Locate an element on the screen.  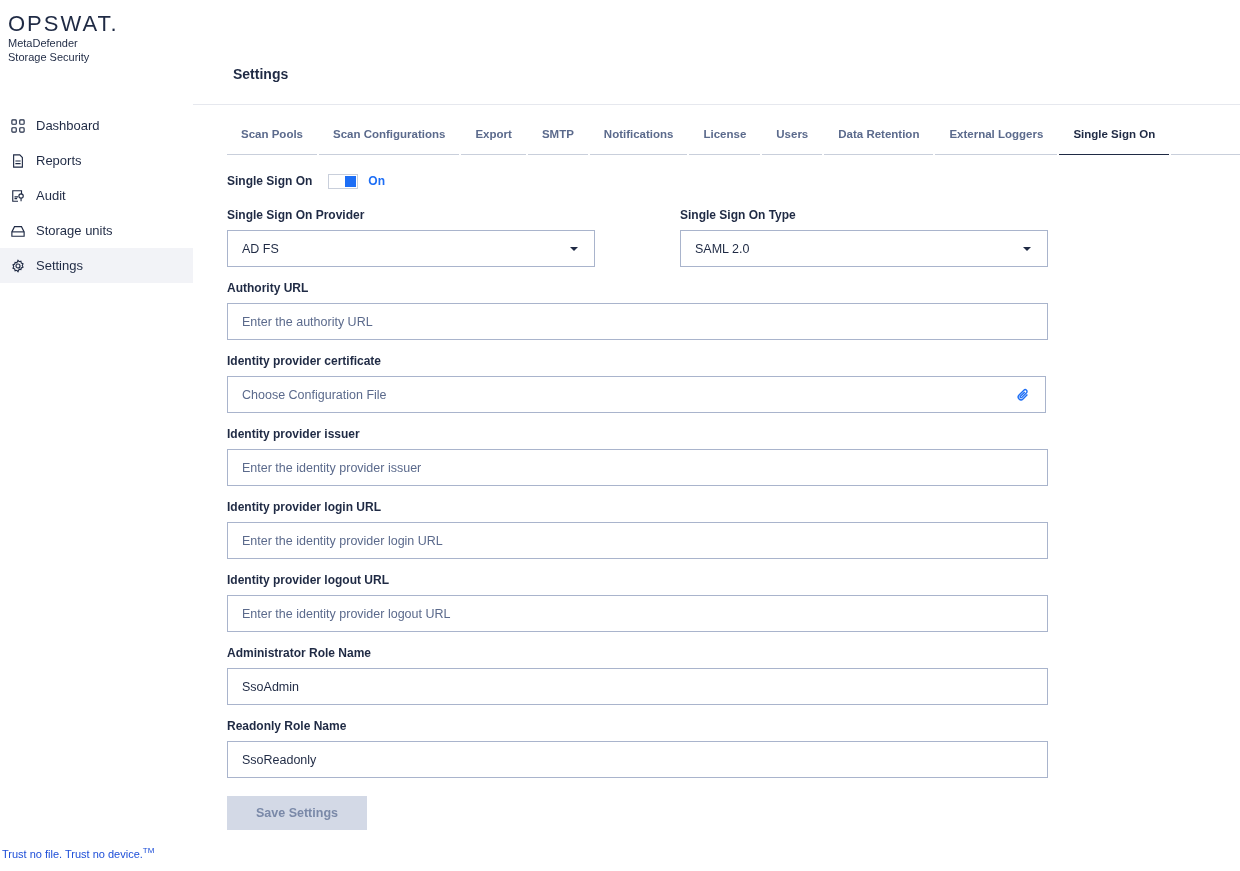
field-label: Readonly Role Name is located at coordinates (287, 726).